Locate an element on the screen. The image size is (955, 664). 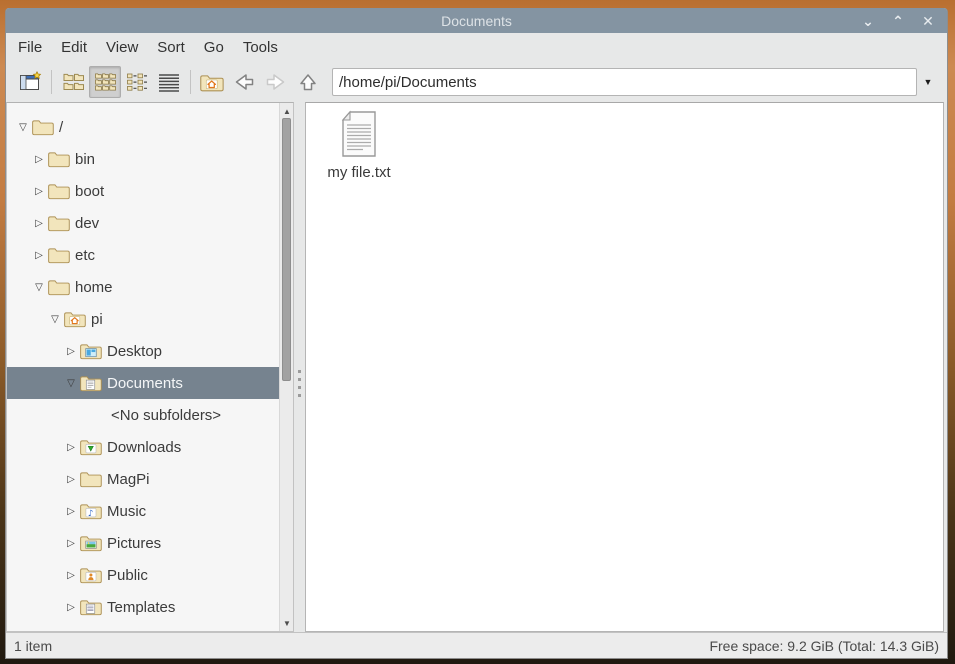
icon-view-button is located at coordinates (73, 82).